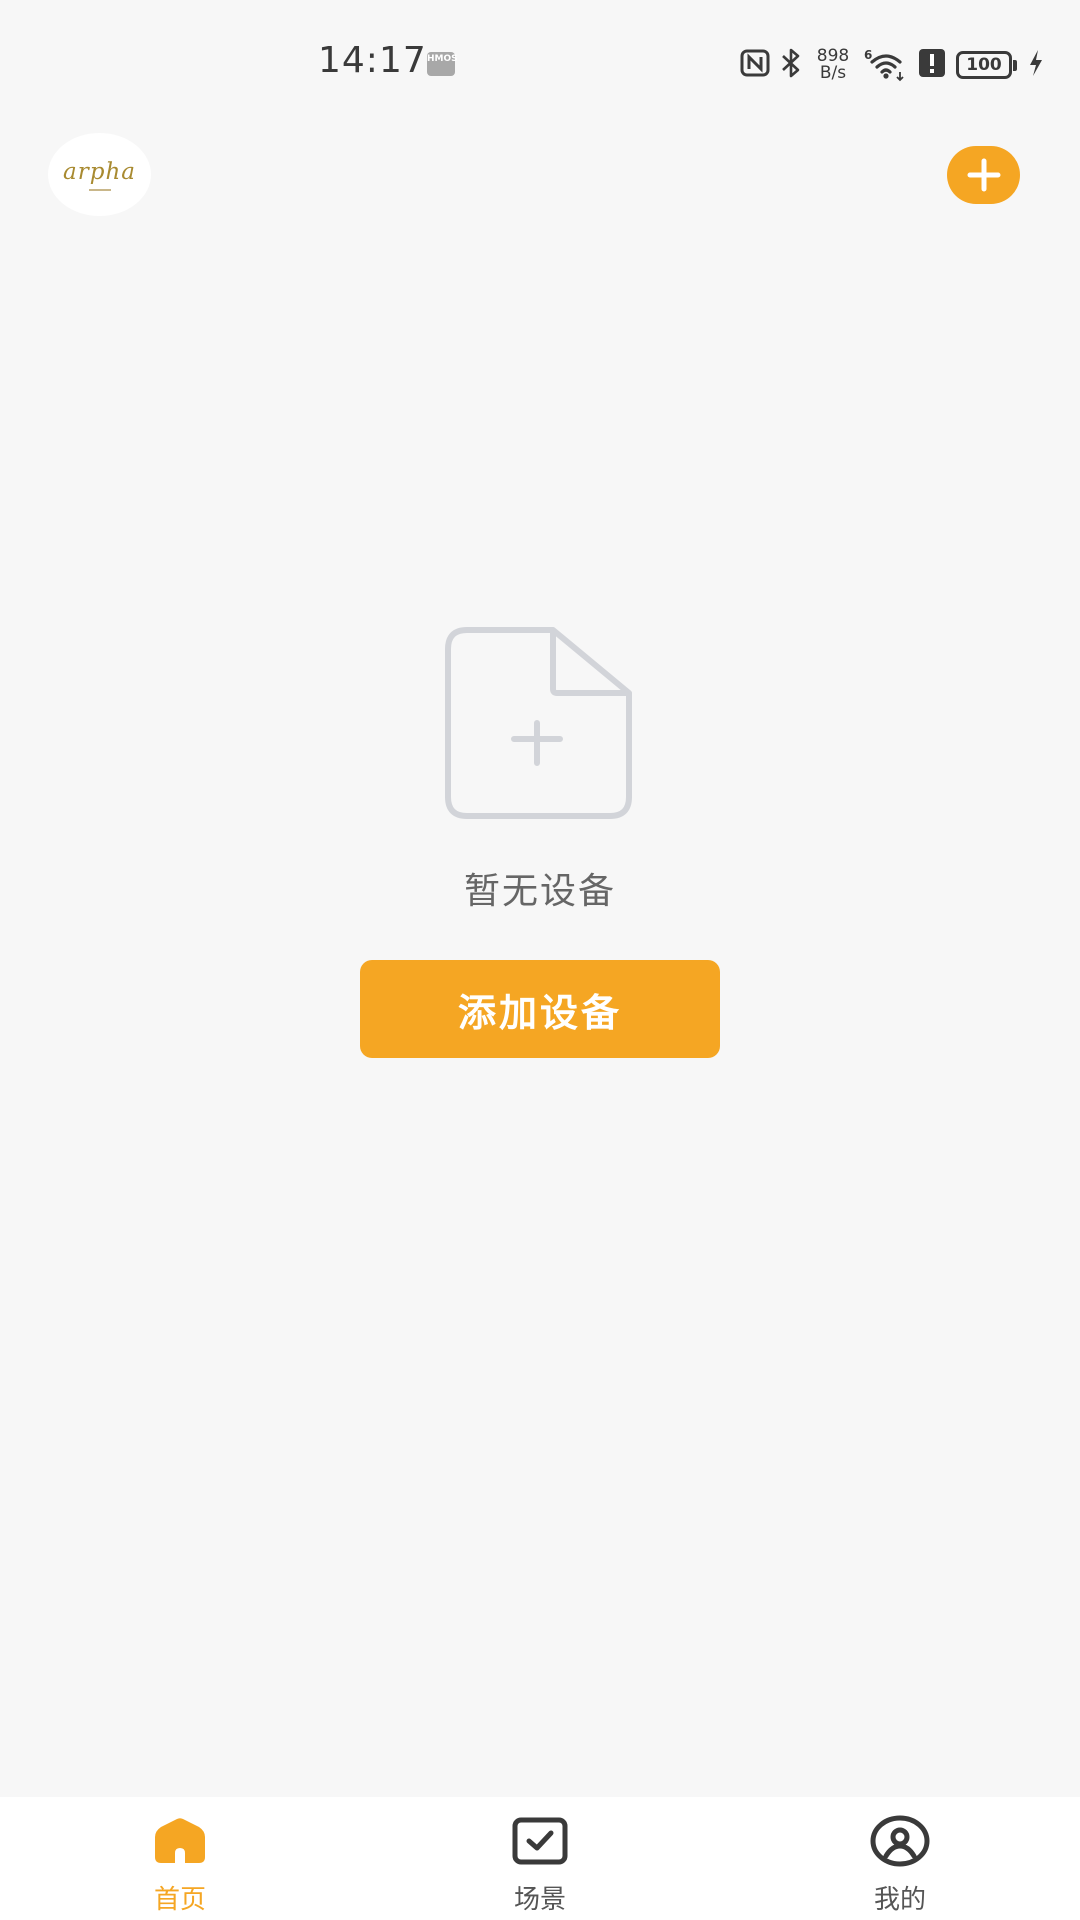 This screenshot has height=1920, width=1080. I want to click on net-speed: 898 B/s, so click(833, 65).